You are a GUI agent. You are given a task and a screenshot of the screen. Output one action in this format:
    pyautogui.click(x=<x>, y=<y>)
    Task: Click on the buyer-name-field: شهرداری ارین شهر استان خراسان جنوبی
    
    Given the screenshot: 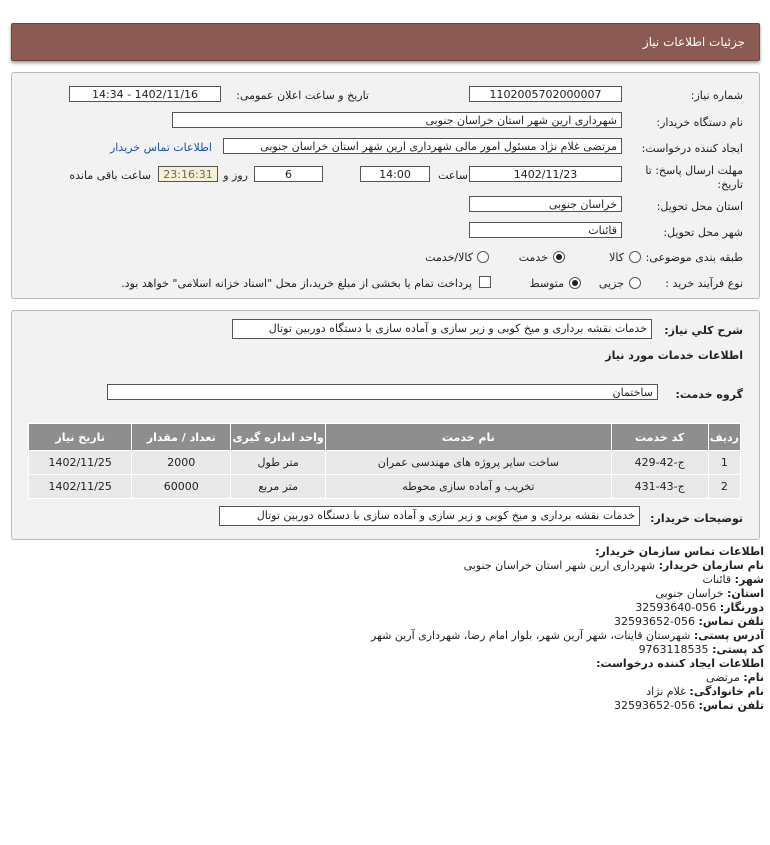 What is the action you would take?
    pyautogui.click(x=397, y=120)
    